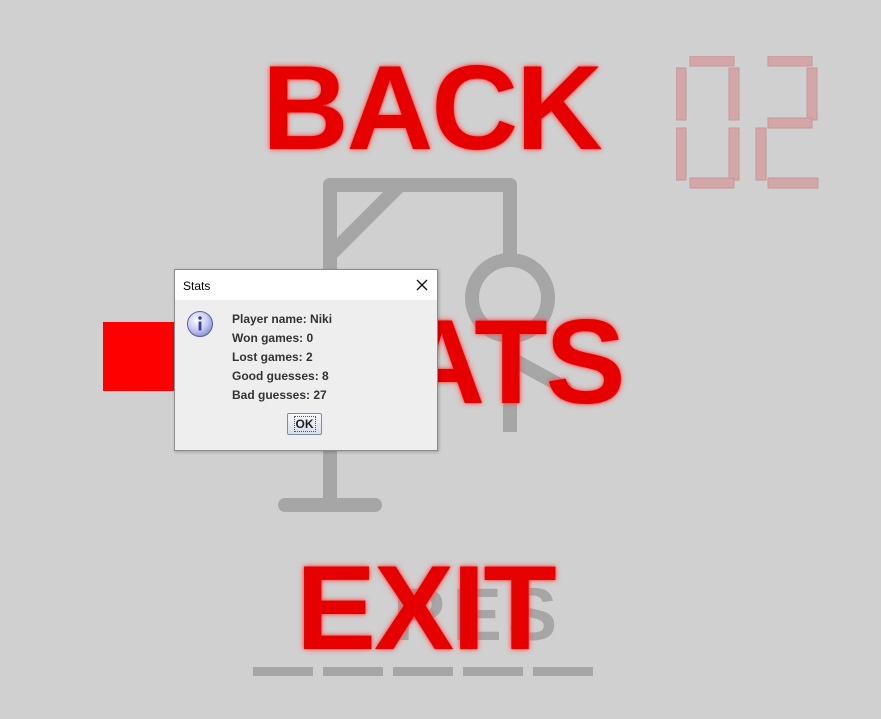 This screenshot has width=881, height=719. I want to click on counter-digit-0-upper-left, so click(681, 94).